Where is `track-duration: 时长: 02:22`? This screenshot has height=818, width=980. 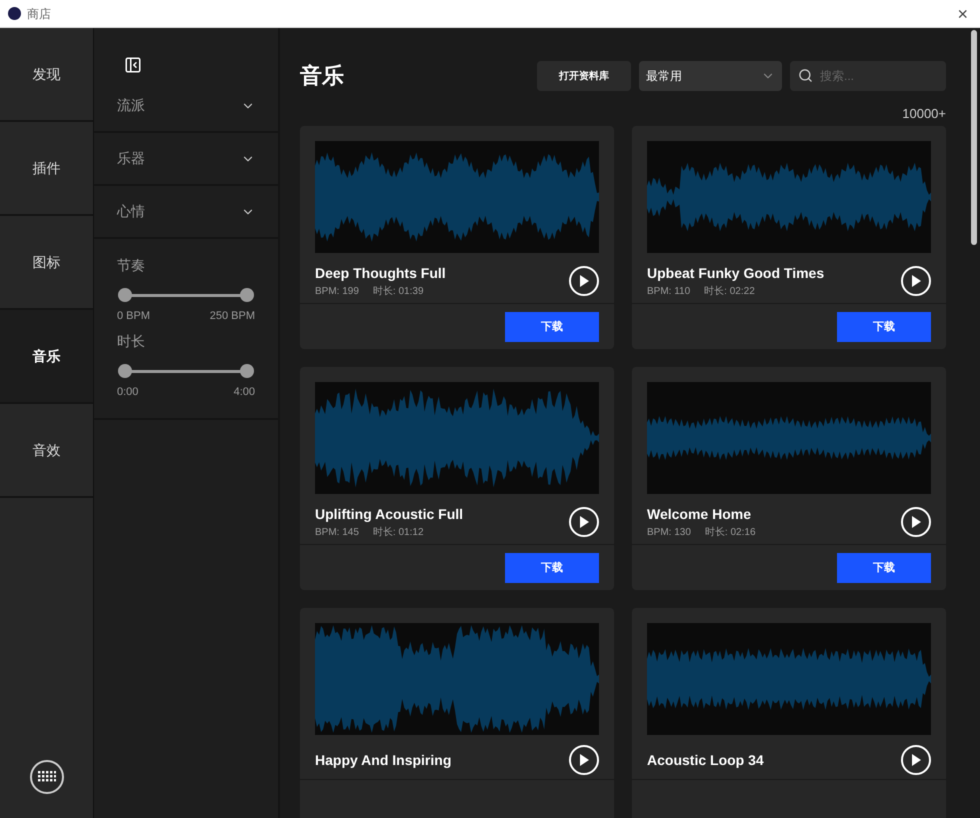
track-duration: 时长: 02:22 is located at coordinates (729, 291).